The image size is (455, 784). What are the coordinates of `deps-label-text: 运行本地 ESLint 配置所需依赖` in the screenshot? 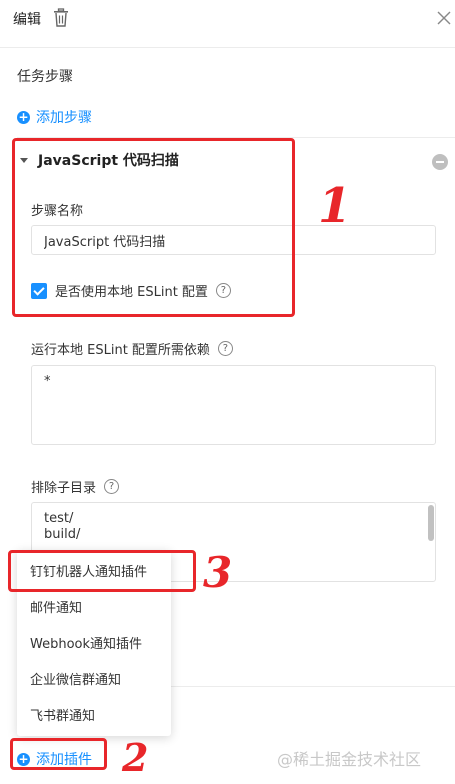 It's located at (120, 350).